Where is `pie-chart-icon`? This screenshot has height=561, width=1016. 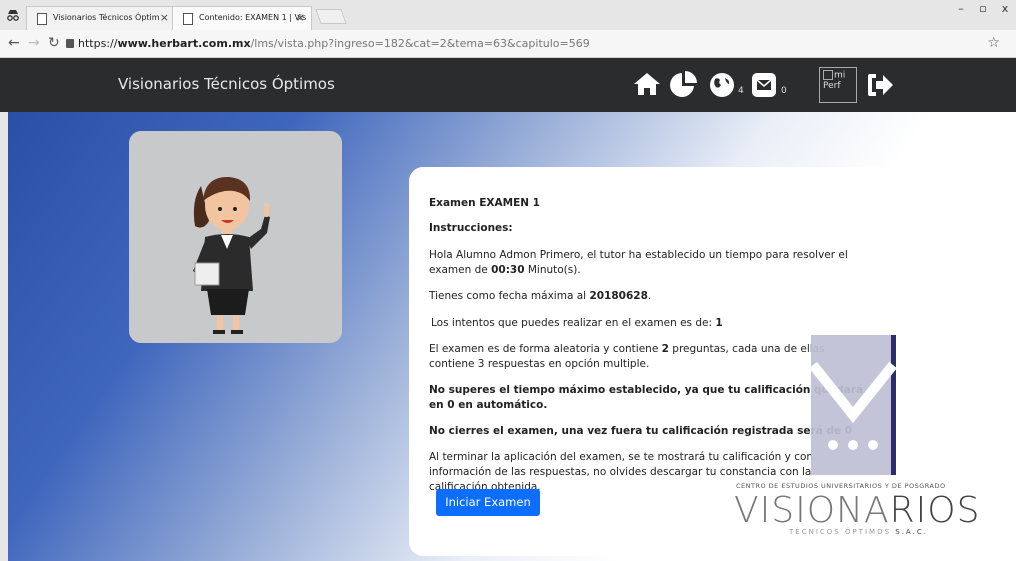
pie-chart-icon is located at coordinates (683, 85).